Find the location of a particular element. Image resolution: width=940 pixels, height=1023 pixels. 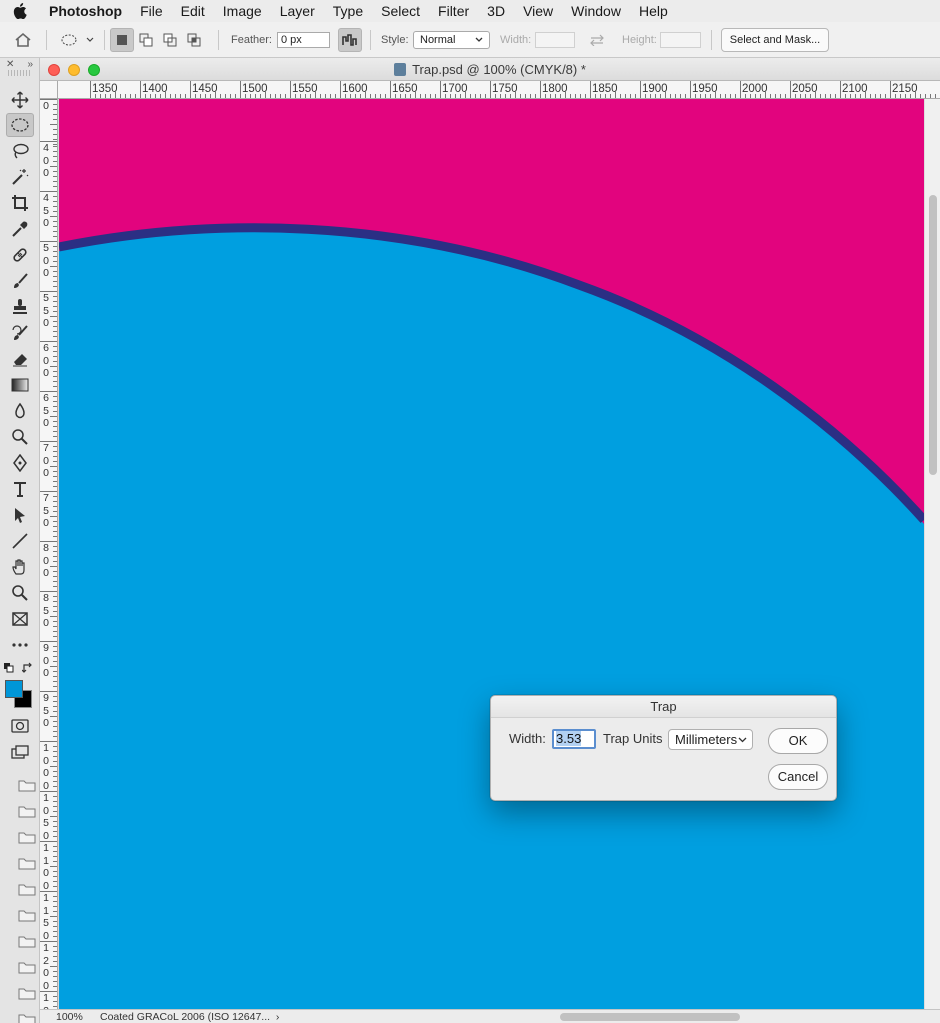

horizontal-scroll-thumb is located at coordinates (650, 1017).